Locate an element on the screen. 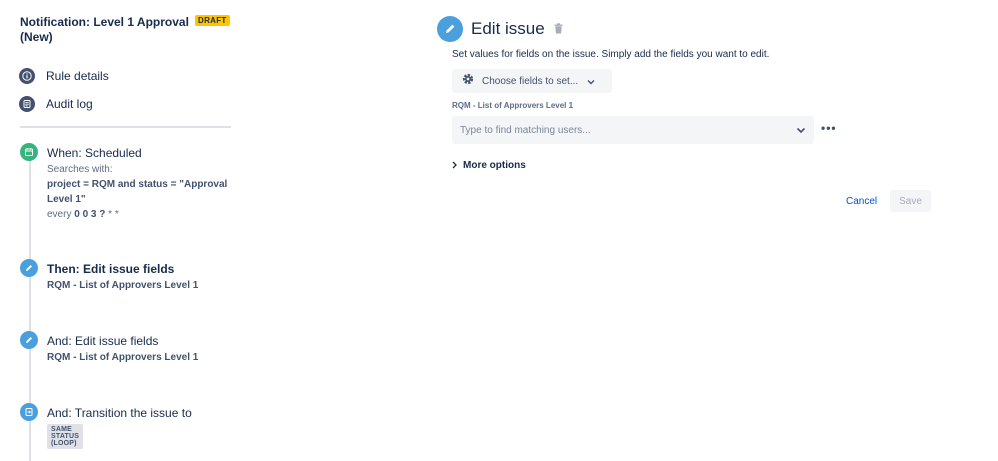 The image size is (998, 461). action-step-title: And: Transition the issue to is located at coordinates (119, 413).